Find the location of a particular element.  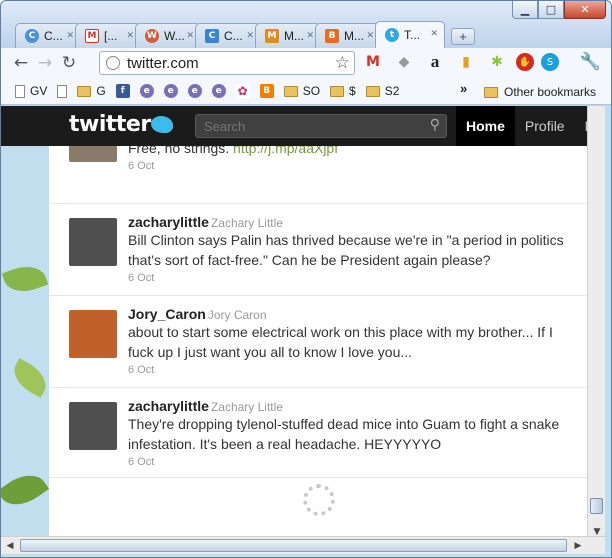

address-bar: ☆ is located at coordinates (227, 63).